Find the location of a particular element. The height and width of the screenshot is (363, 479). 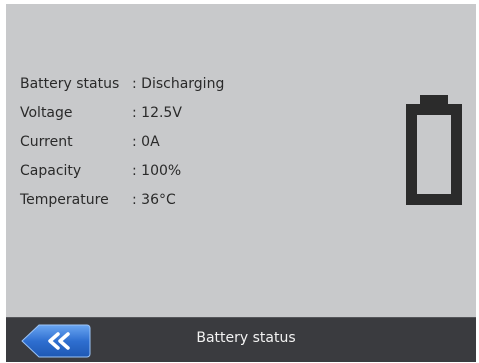

voltage-value: : 12.5V is located at coordinates (157, 113).